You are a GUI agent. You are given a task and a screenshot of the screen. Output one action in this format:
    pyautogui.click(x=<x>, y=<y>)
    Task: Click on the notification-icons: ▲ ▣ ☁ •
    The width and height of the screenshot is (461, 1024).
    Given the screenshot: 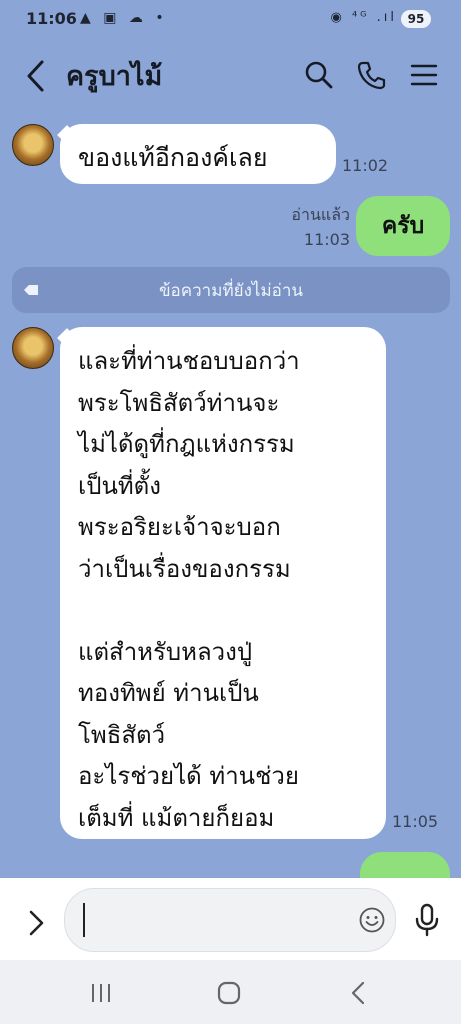 What is the action you would take?
    pyautogui.click(x=124, y=18)
    